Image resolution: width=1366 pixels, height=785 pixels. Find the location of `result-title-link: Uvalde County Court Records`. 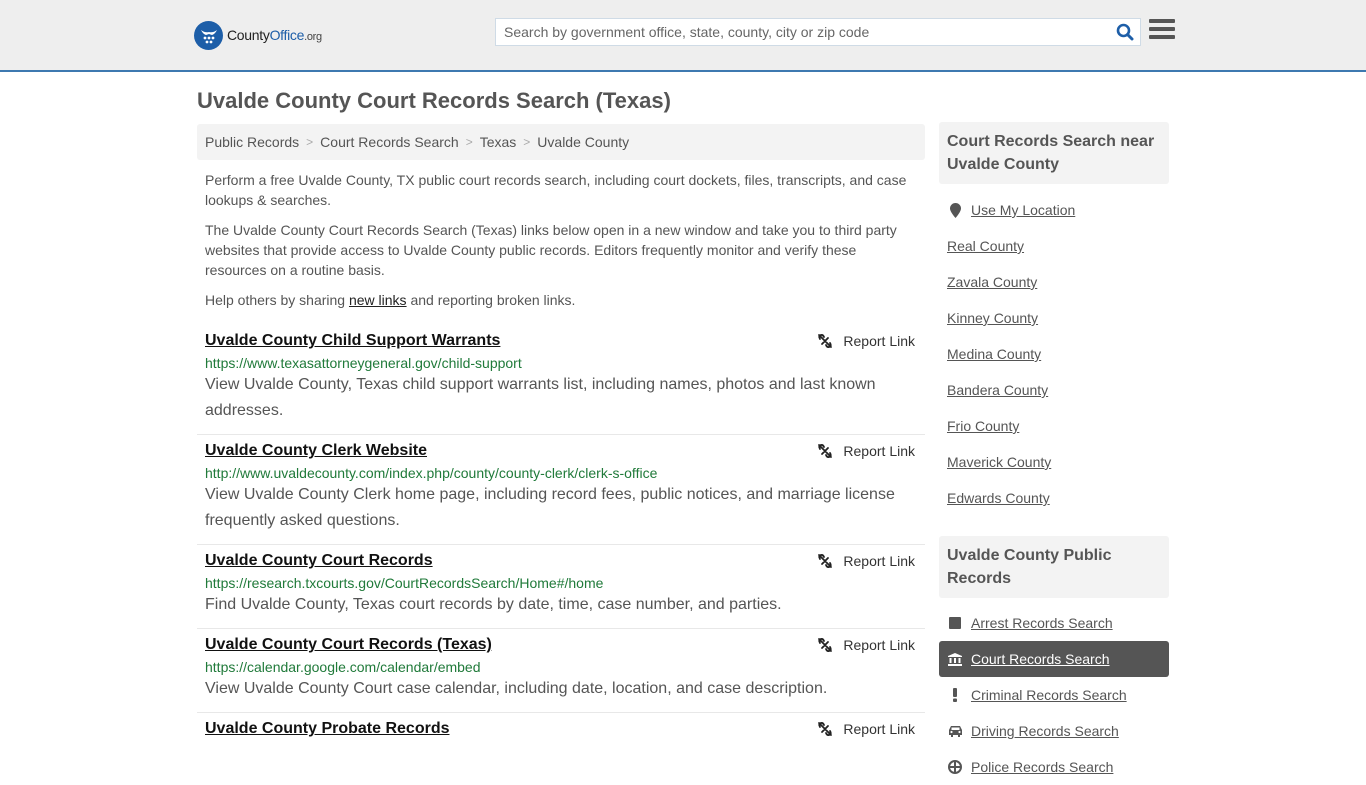

result-title-link: Uvalde County Court Records is located at coordinates (319, 561).